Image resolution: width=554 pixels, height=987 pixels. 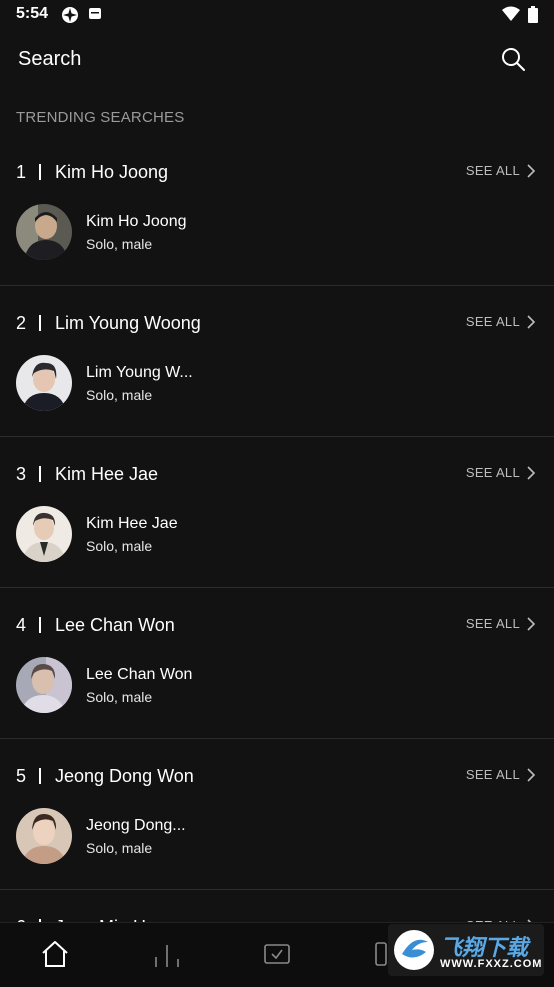 I want to click on item-title: Kim Ho Joong, so click(x=112, y=172).